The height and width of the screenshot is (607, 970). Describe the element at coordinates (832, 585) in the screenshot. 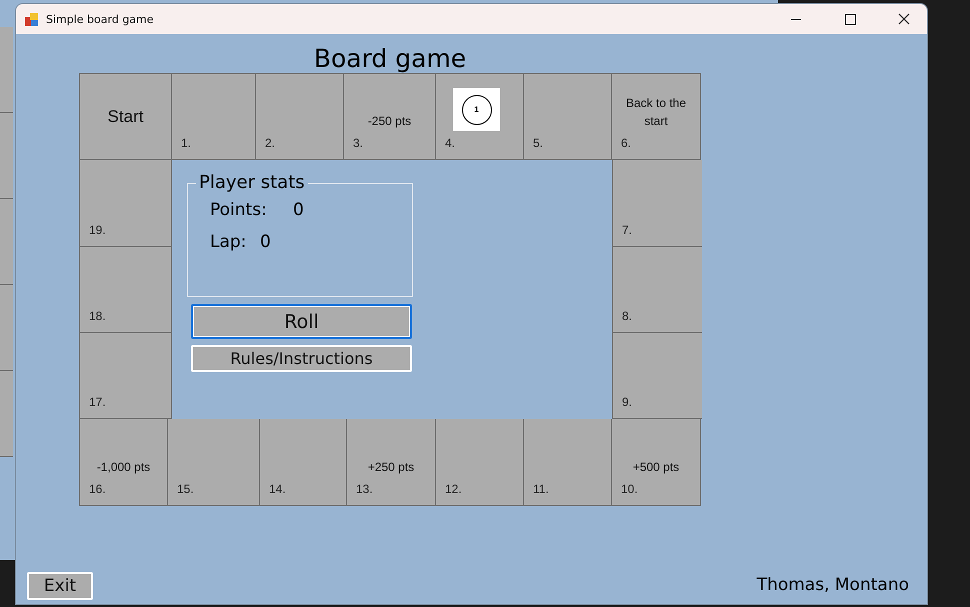

I see `author-name: Thomas, Montano` at that location.